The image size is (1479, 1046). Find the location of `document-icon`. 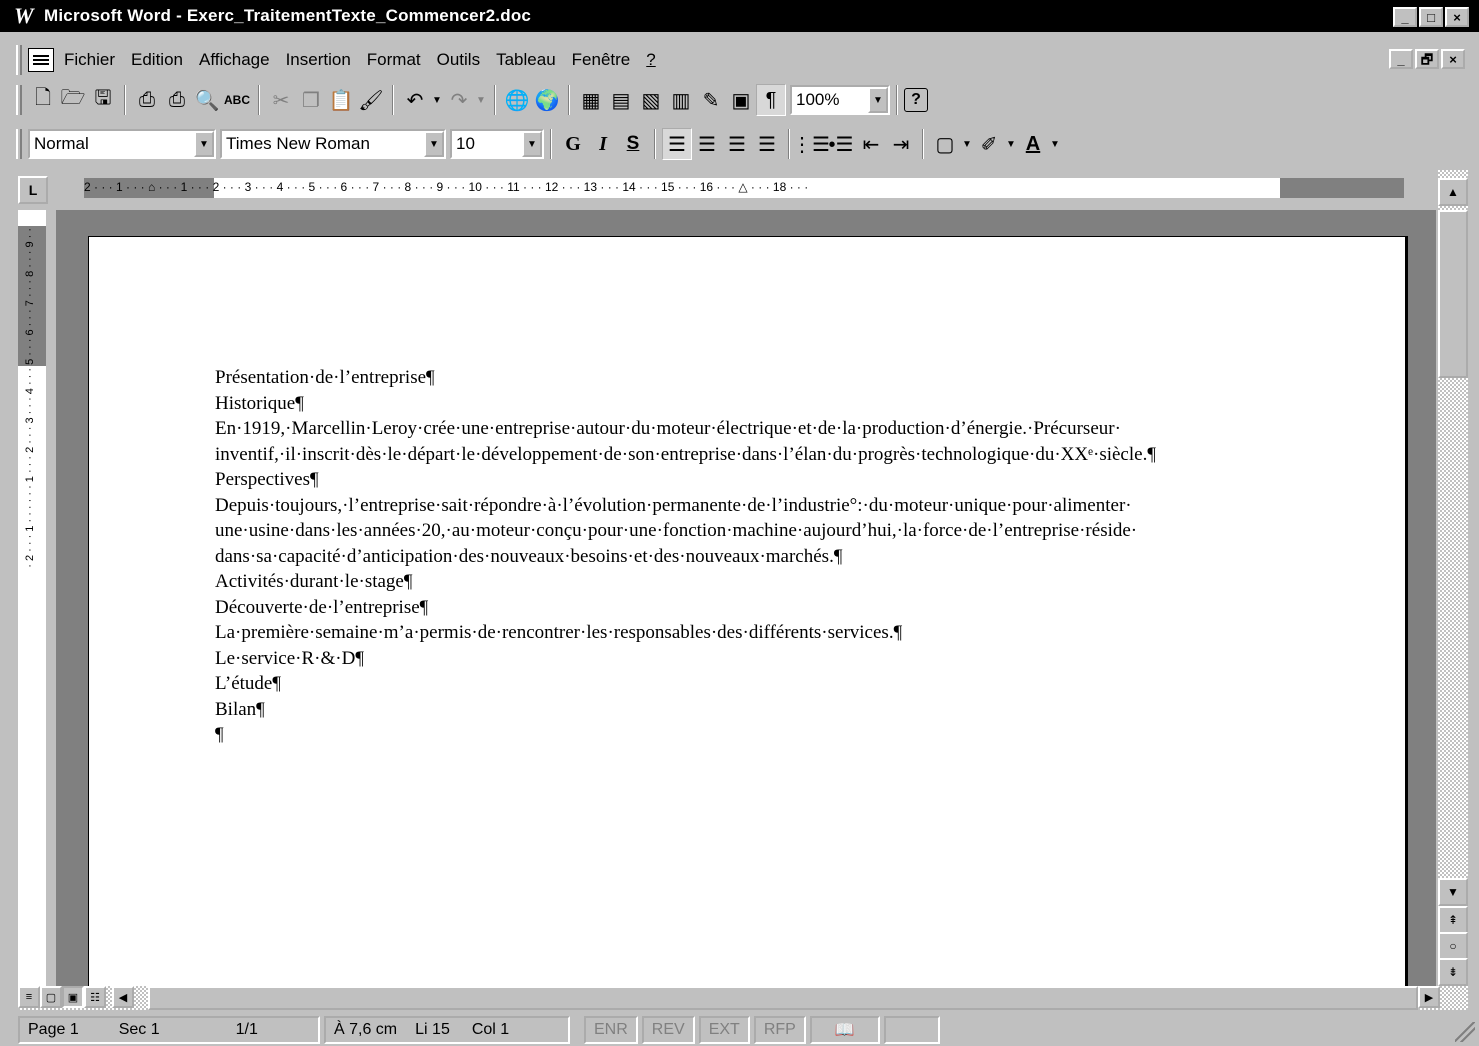

document-icon is located at coordinates (41, 60).